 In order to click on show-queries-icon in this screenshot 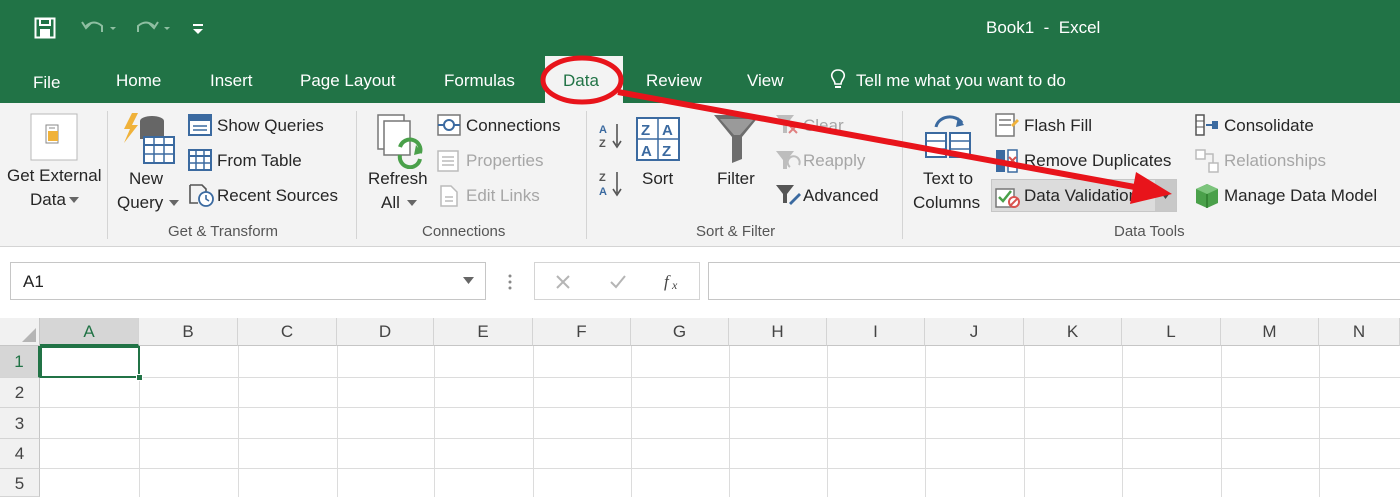, I will do `click(200, 125)`.